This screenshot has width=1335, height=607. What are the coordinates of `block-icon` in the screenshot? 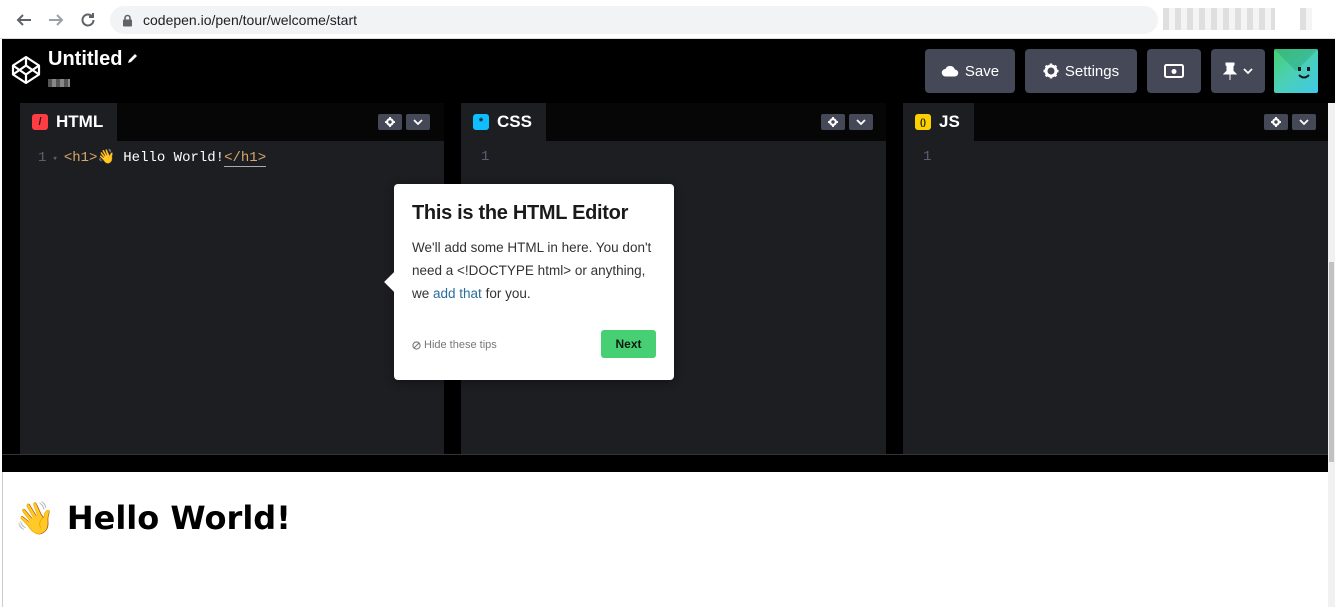 It's located at (416, 345).